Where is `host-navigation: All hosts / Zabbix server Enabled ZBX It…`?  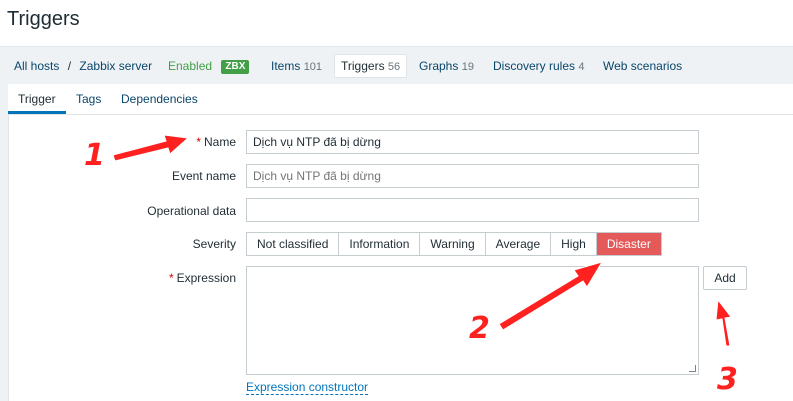
host-navigation: All hosts / Zabbix server Enabled ZBX It… is located at coordinates (396, 65).